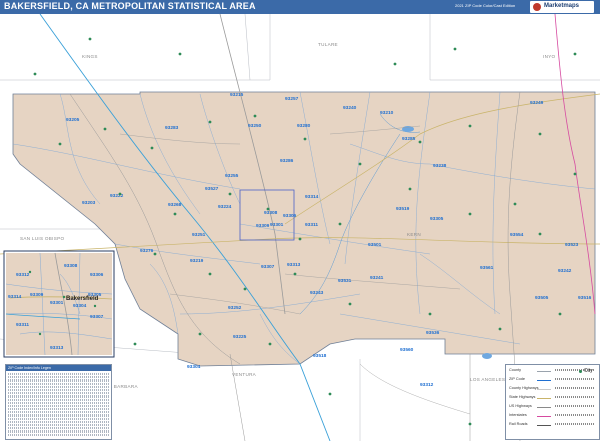 The image size is (600, 441). What do you see at coordinates (518, 424) in the screenshot?
I see `key-label: Rail Roads` at bounding box center [518, 424].